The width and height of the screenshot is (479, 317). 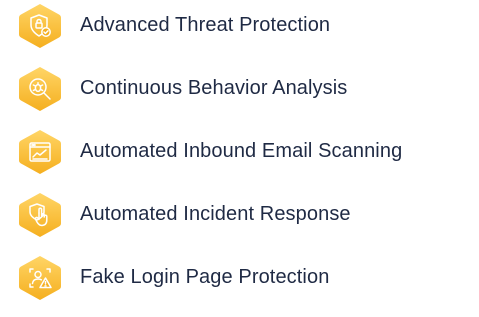 What do you see at coordinates (205, 277) in the screenshot?
I see `feature-label: Fake Login Page Protection` at bounding box center [205, 277].